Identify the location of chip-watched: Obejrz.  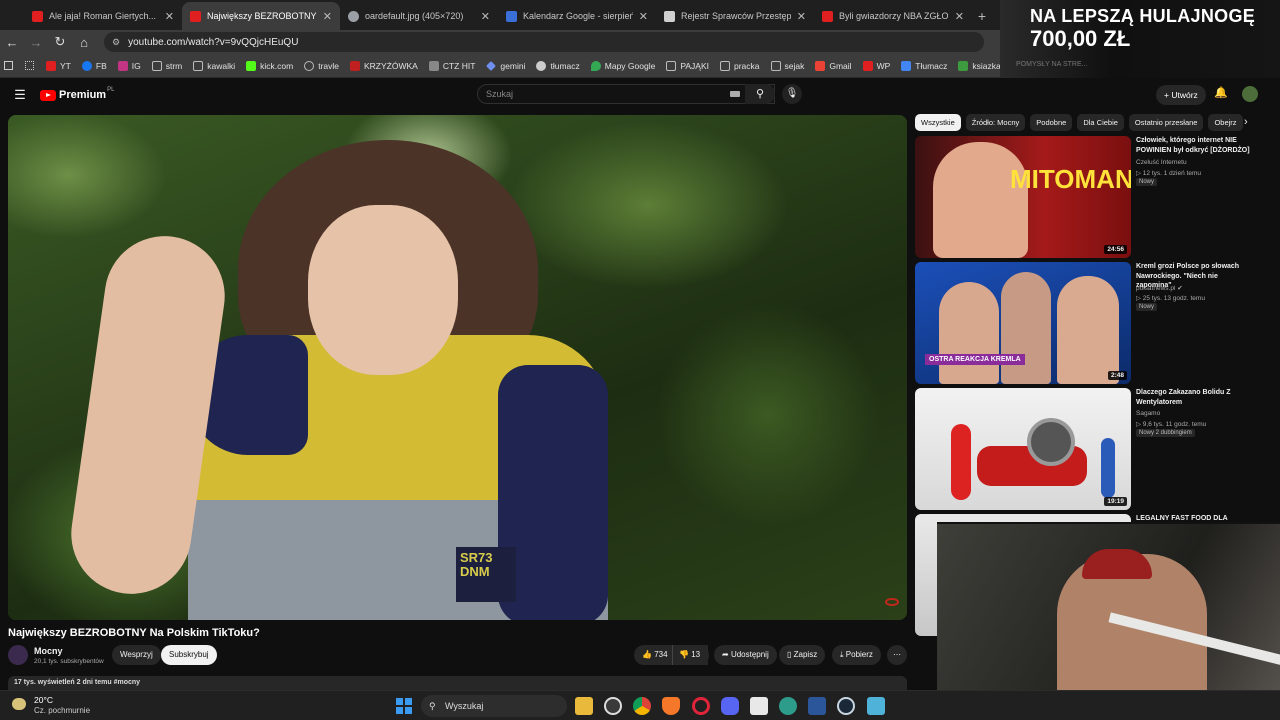
(1225, 122).